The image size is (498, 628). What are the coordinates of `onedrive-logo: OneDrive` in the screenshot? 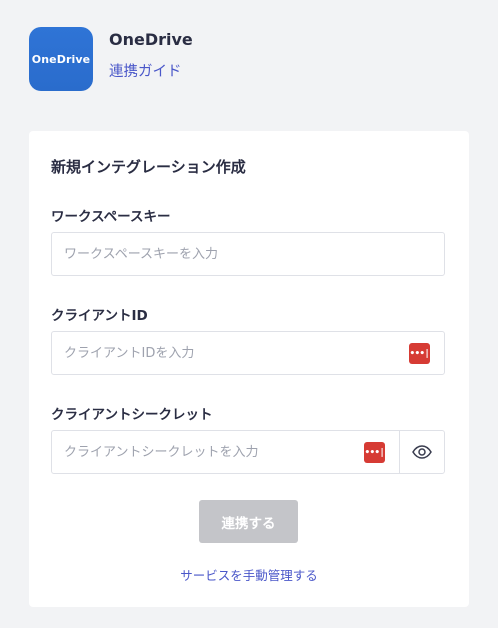 It's located at (61, 59).